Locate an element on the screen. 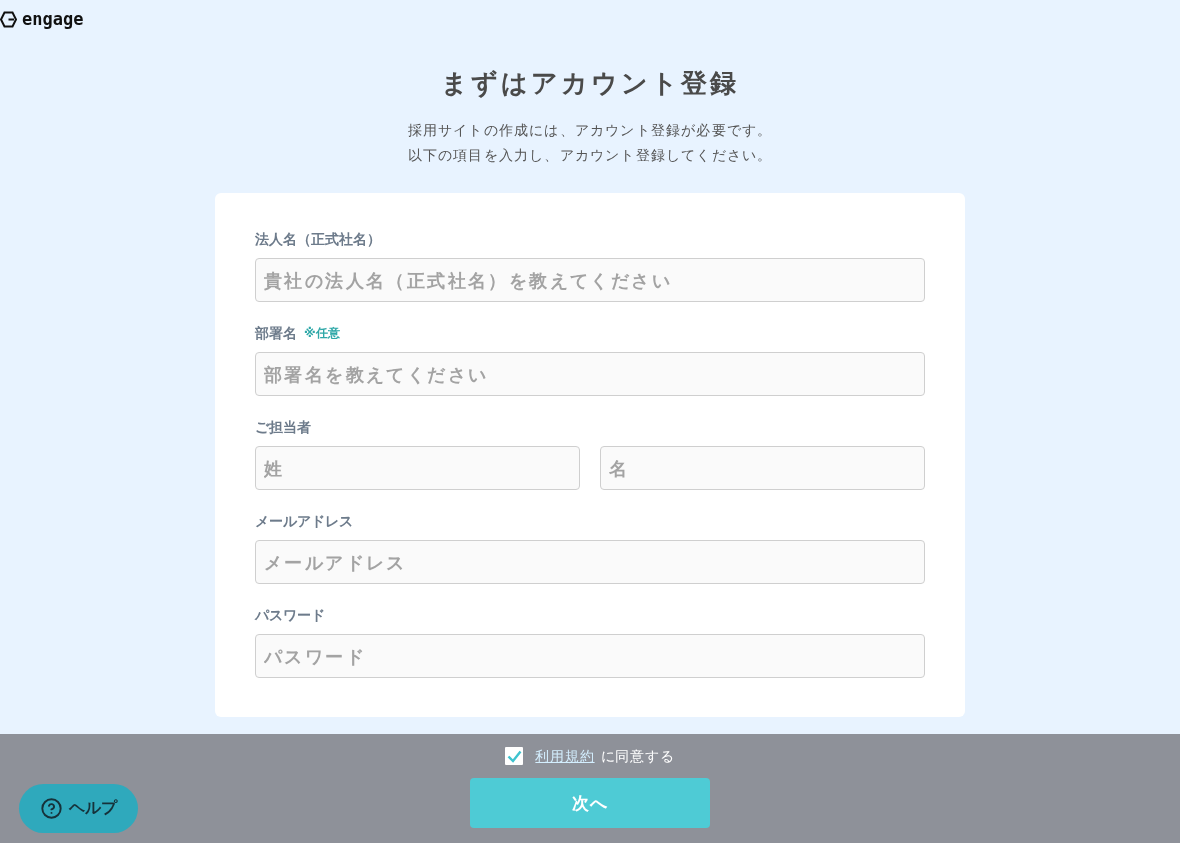 The image size is (1180, 843). next-button: 次へ is located at coordinates (590, 803).